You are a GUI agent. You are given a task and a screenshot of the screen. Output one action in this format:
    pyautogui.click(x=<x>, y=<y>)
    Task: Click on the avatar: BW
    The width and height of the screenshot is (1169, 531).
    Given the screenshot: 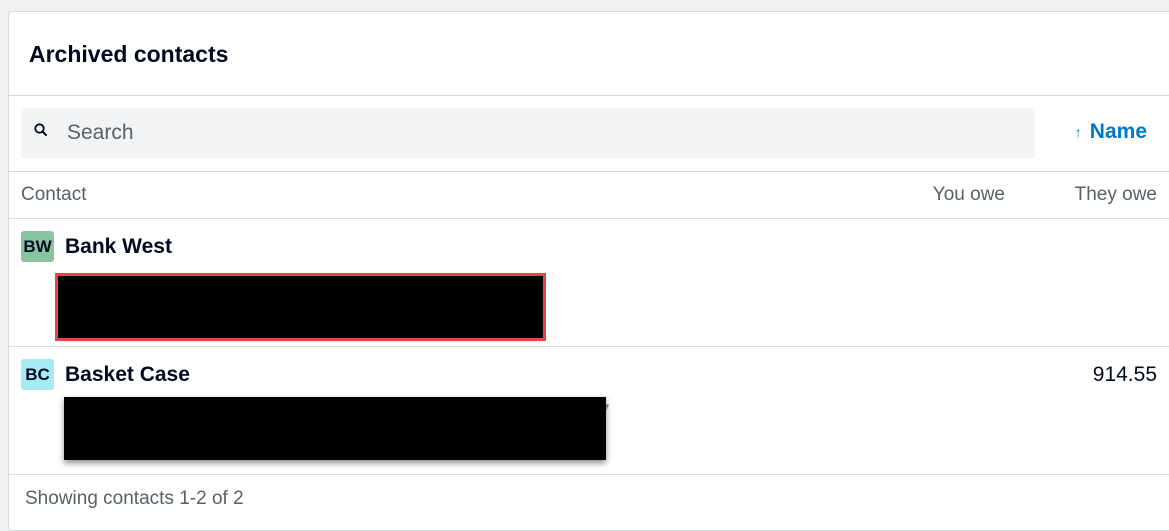 What is the action you would take?
    pyautogui.click(x=37, y=246)
    